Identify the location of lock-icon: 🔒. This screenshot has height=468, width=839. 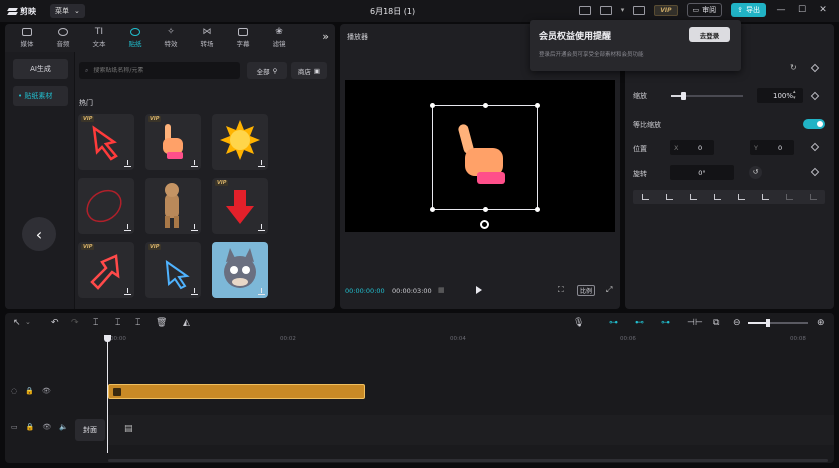
(30, 427).